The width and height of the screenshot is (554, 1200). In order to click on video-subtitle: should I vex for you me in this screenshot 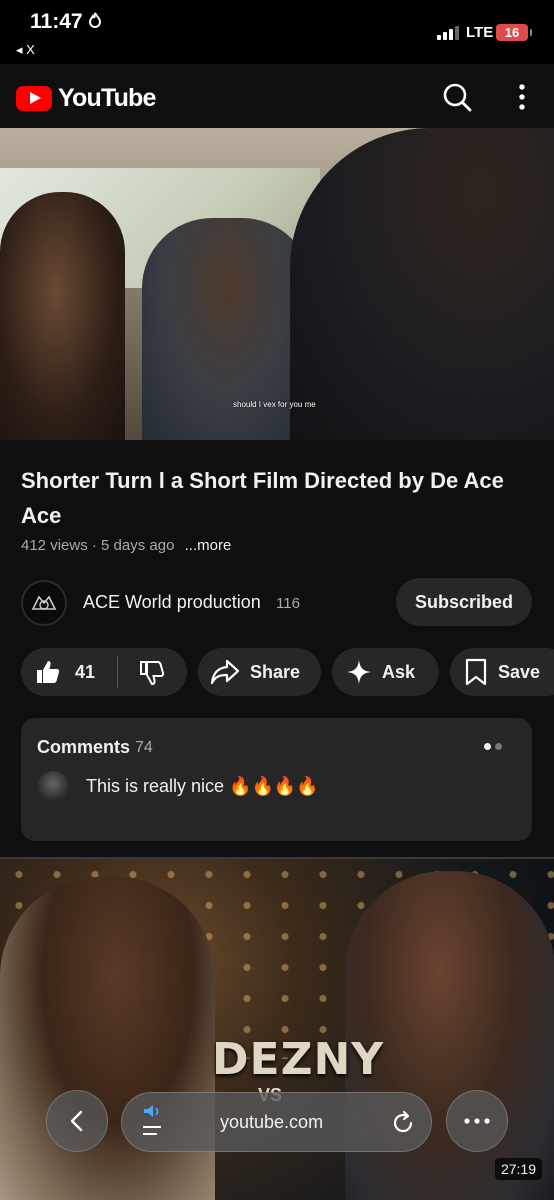, I will do `click(274, 404)`.